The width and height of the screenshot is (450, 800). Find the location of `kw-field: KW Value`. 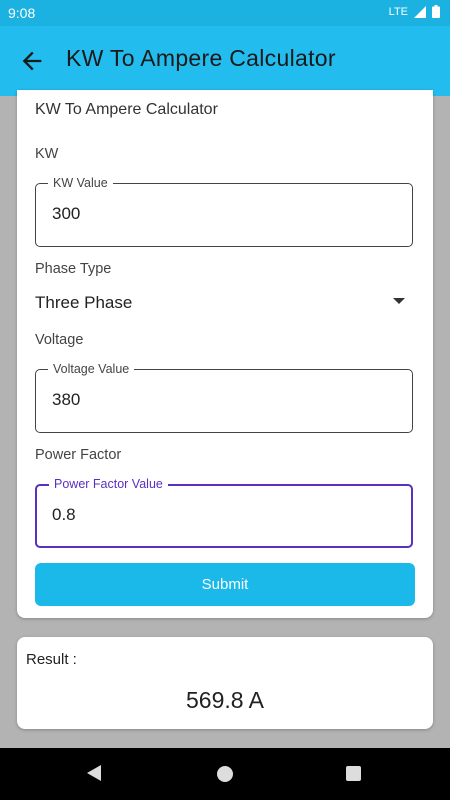

kw-field: KW Value is located at coordinates (224, 211).